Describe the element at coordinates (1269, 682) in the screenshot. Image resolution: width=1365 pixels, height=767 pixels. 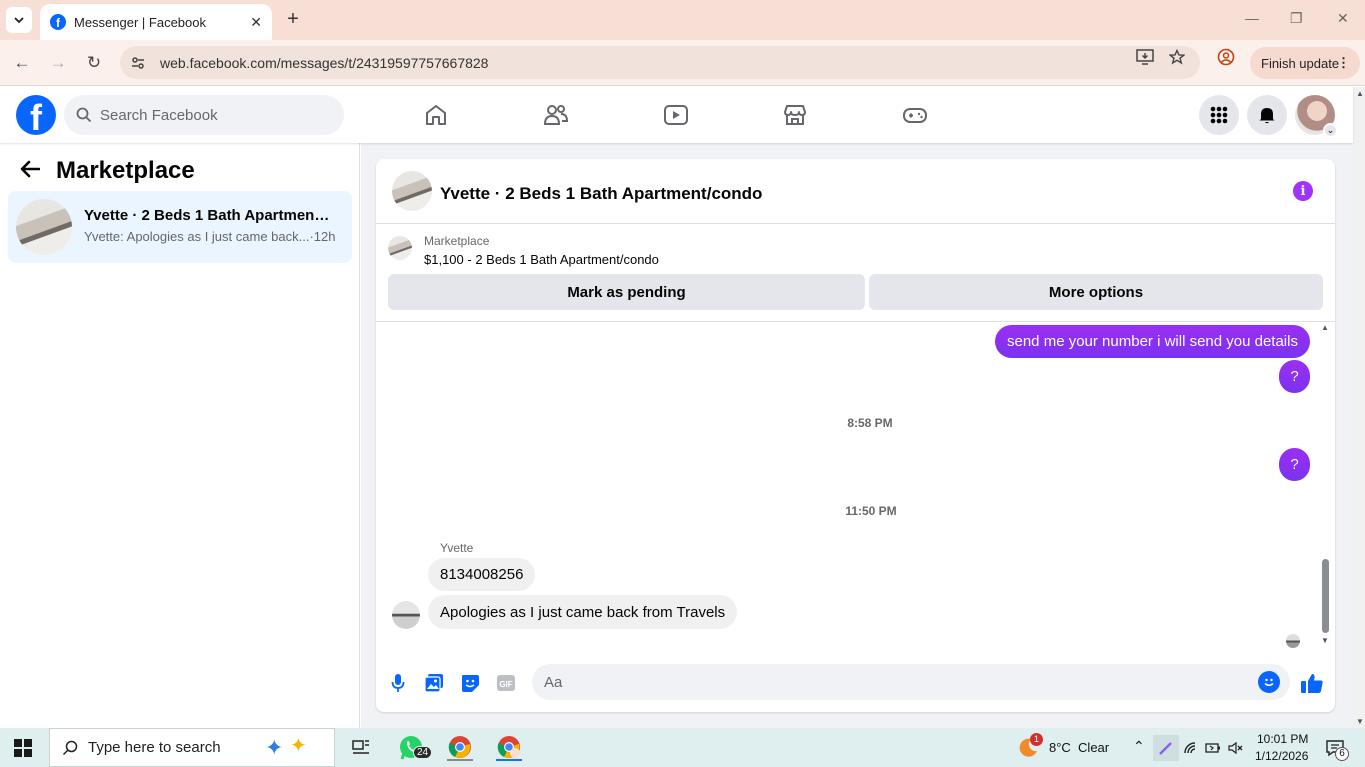
I see `emoji-icon` at that location.